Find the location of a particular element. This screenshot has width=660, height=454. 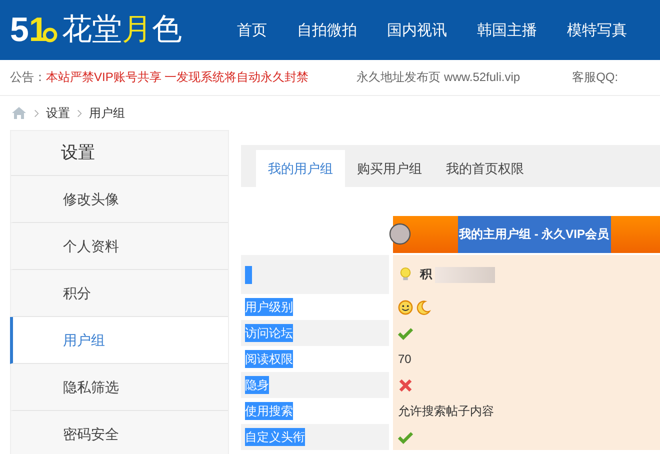

moon-icon is located at coordinates (423, 307).